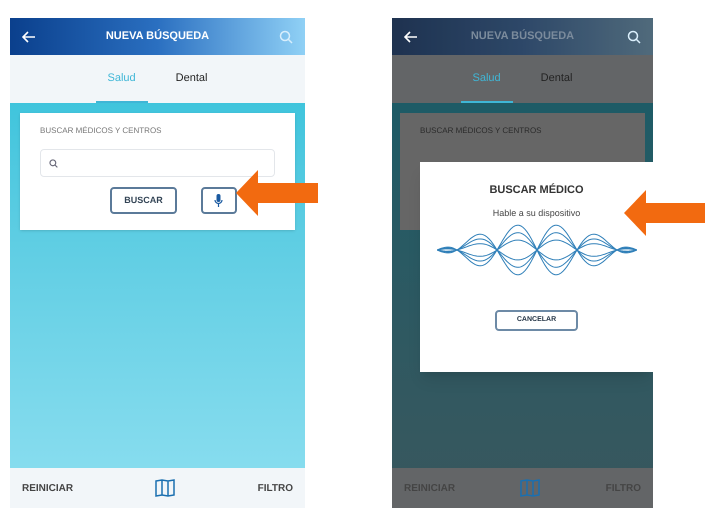 The image size is (705, 508). What do you see at coordinates (192, 79) in the screenshot?
I see `tab: Dental` at bounding box center [192, 79].